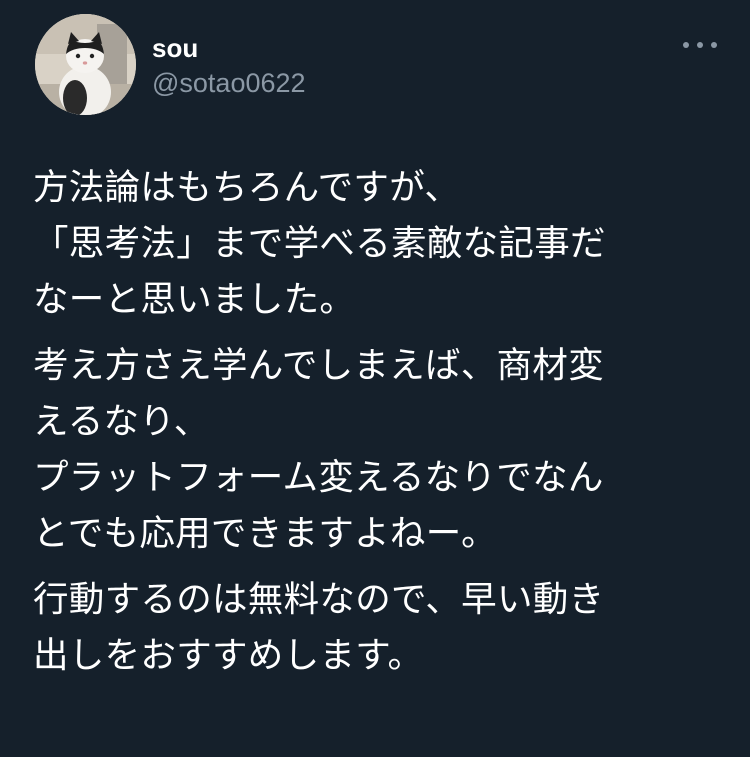 This screenshot has width=750, height=757. I want to click on more-options-button, so click(700, 45).